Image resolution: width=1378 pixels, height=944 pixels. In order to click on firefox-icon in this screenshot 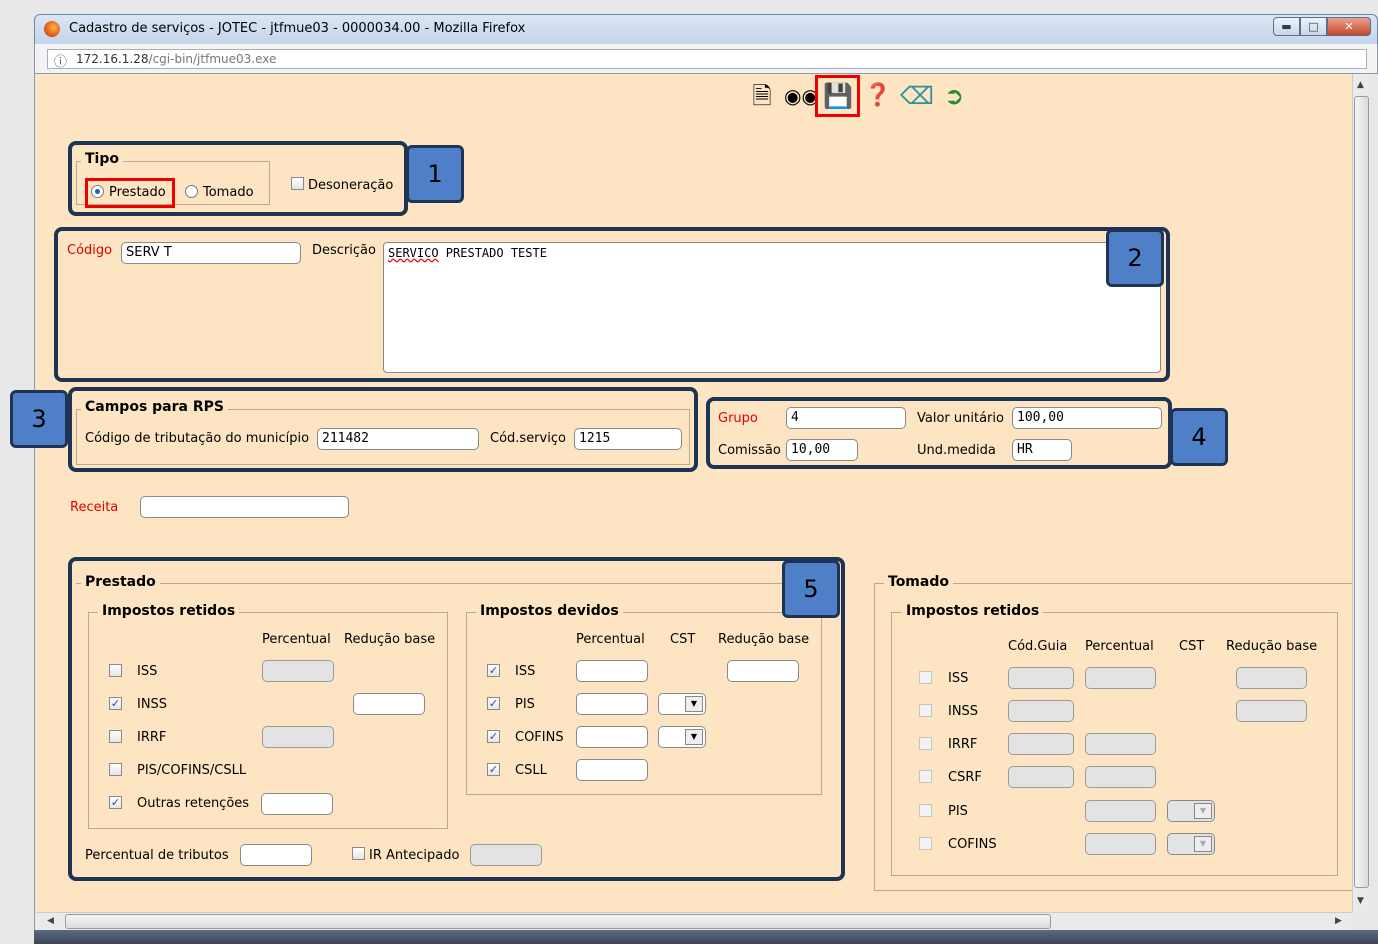, I will do `click(52, 29)`.